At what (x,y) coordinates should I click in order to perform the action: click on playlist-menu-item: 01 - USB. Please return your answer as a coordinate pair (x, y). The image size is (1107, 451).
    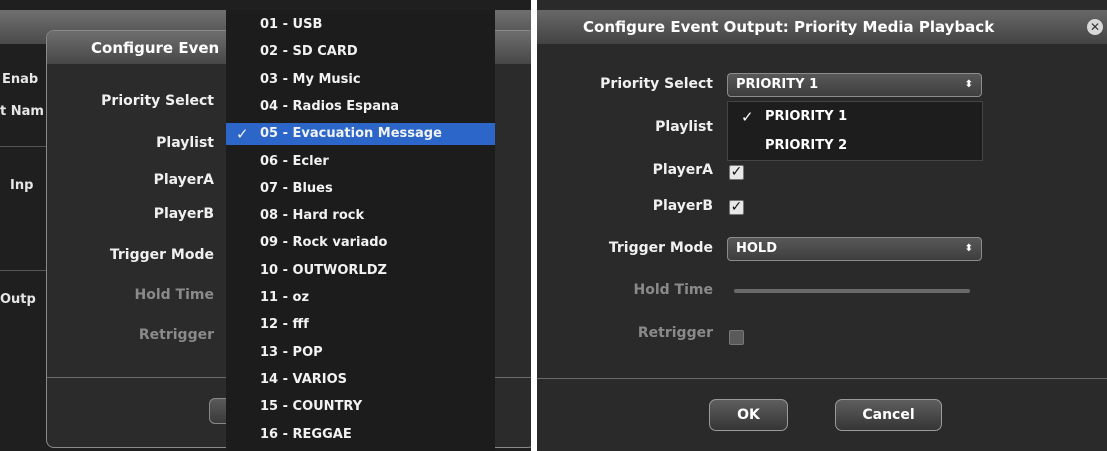
    Looking at the image, I should click on (360, 25).